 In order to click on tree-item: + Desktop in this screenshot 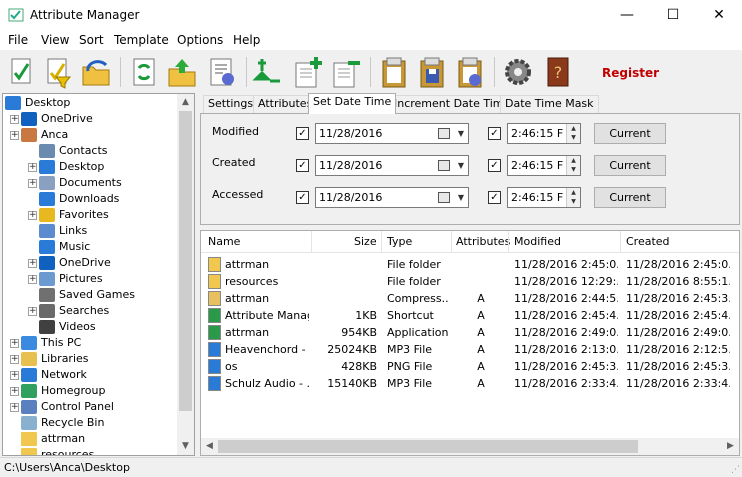, I will do `click(90, 167)`.